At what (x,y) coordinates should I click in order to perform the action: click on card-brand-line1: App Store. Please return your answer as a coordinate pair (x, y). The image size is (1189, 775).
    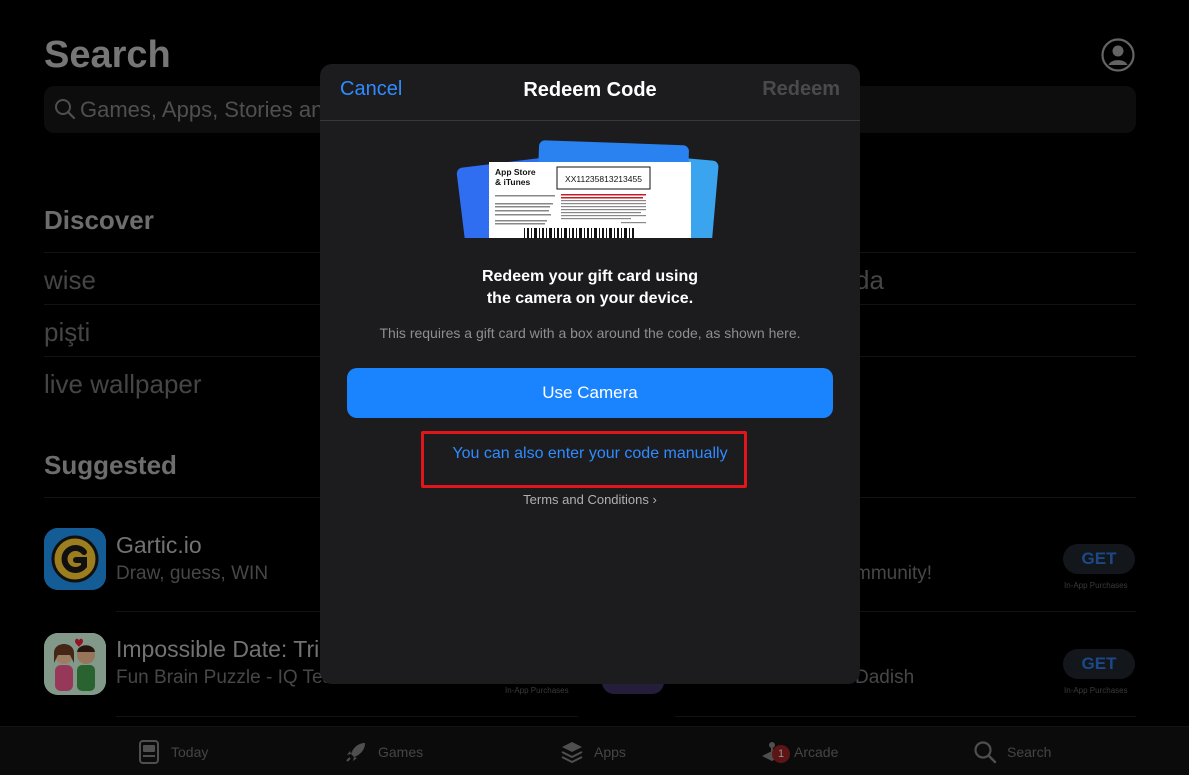
    Looking at the image, I should click on (515, 172).